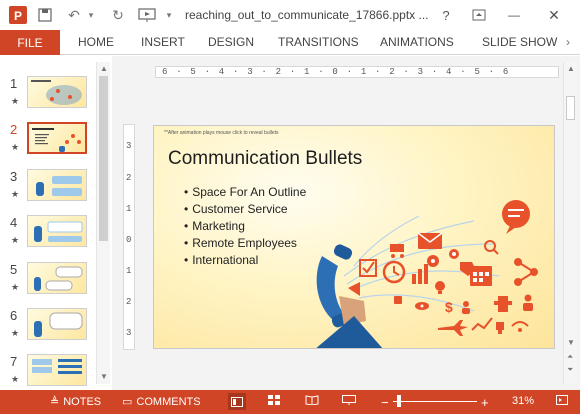  Describe the element at coordinates (398, 300) in the screenshot. I see `thumbs-up-icon` at that location.